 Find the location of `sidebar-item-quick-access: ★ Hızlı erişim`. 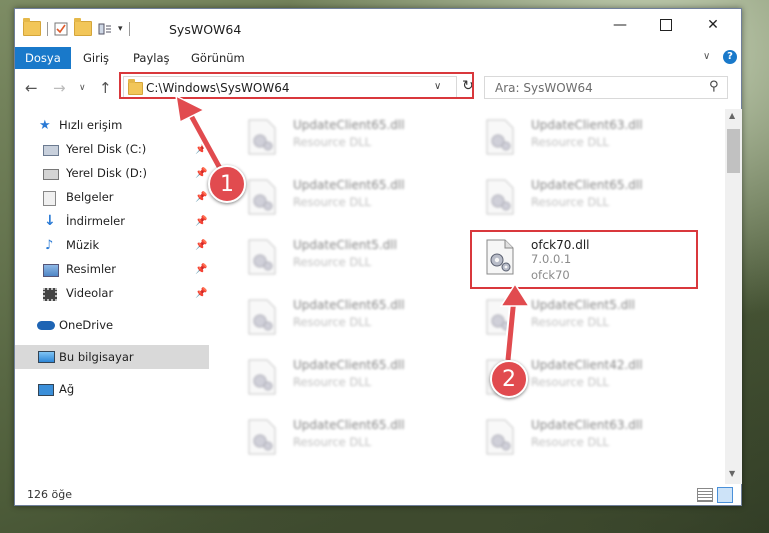

sidebar-item-quick-access: ★ Hızlı erişim is located at coordinates (112, 125).